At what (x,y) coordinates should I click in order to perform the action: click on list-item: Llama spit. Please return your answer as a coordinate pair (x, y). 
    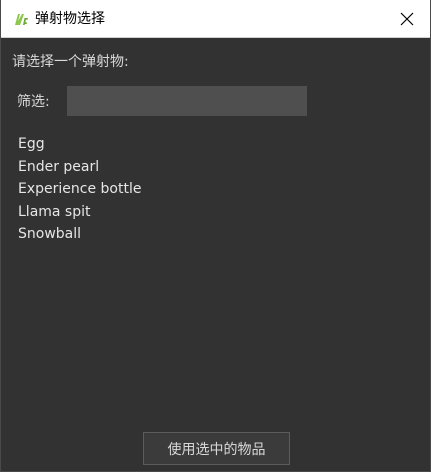
    Looking at the image, I should click on (216, 212).